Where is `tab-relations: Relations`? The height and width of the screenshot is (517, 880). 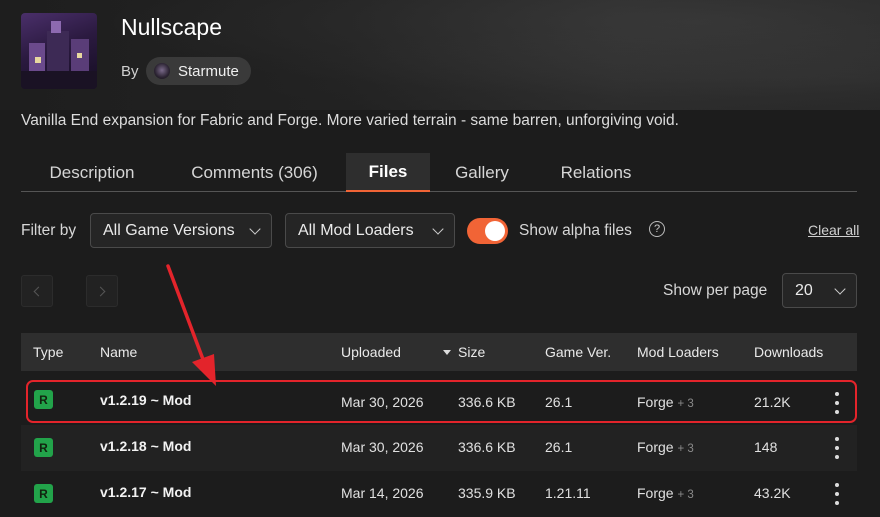 tab-relations: Relations is located at coordinates (596, 172).